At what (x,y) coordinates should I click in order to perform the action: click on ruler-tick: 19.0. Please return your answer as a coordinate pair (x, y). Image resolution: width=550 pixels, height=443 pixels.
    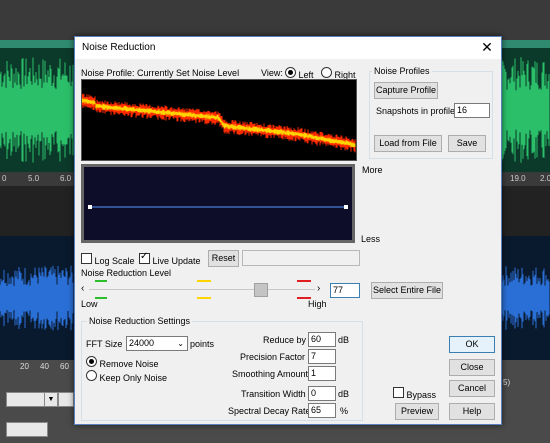
    Looking at the image, I should click on (518, 178).